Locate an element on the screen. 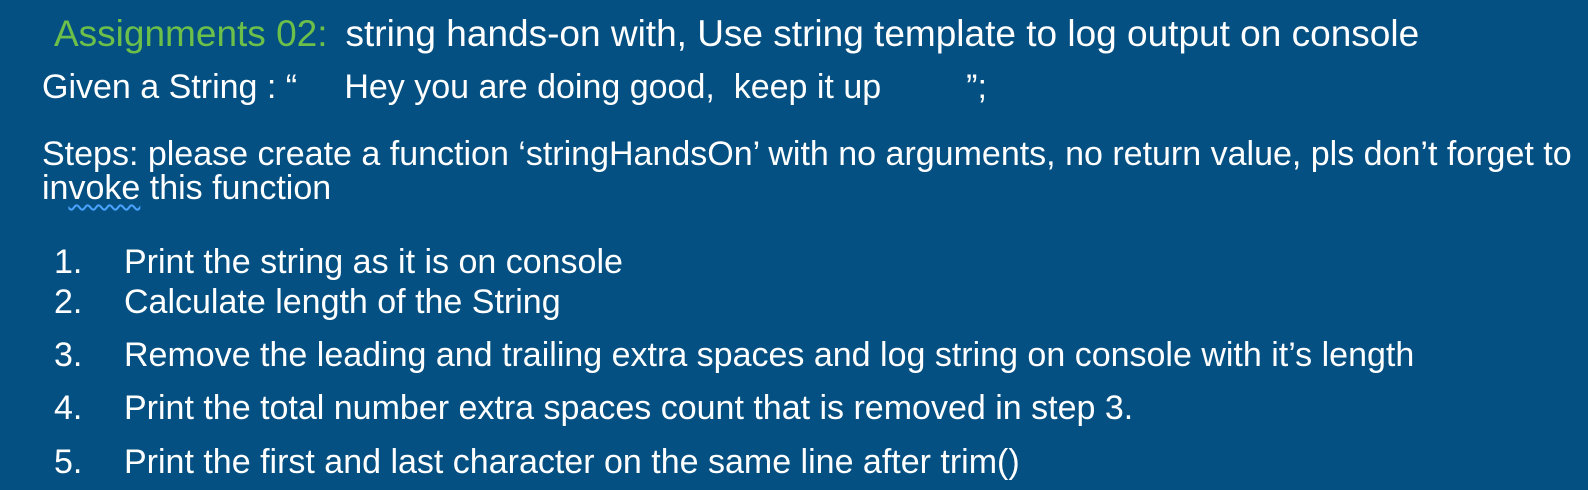 Image resolution: width=1588 pixels, height=490 pixels. list-item-number: 3. is located at coordinates (68, 355).